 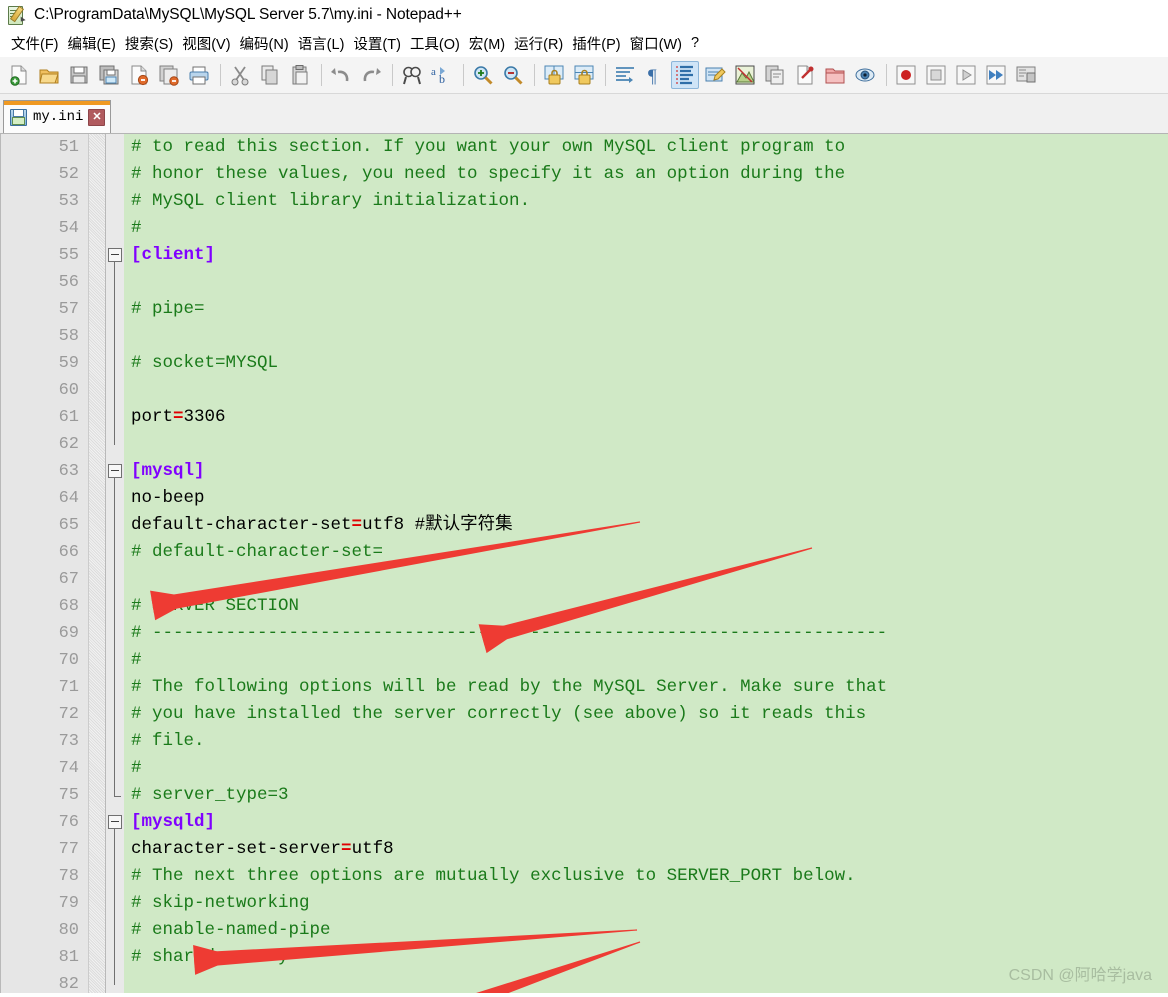 I want to click on code-line: [mysqld], so click(x=646, y=822).